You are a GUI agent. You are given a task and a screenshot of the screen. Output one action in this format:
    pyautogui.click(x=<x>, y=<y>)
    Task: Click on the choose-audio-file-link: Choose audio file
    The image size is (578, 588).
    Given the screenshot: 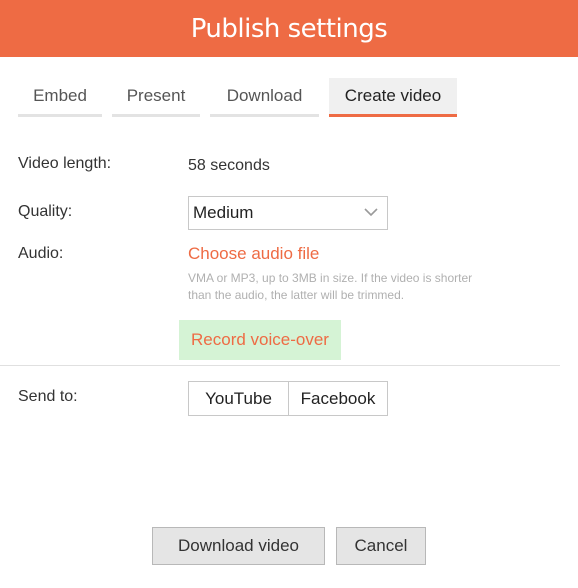 What is the action you would take?
    pyautogui.click(x=253, y=254)
    